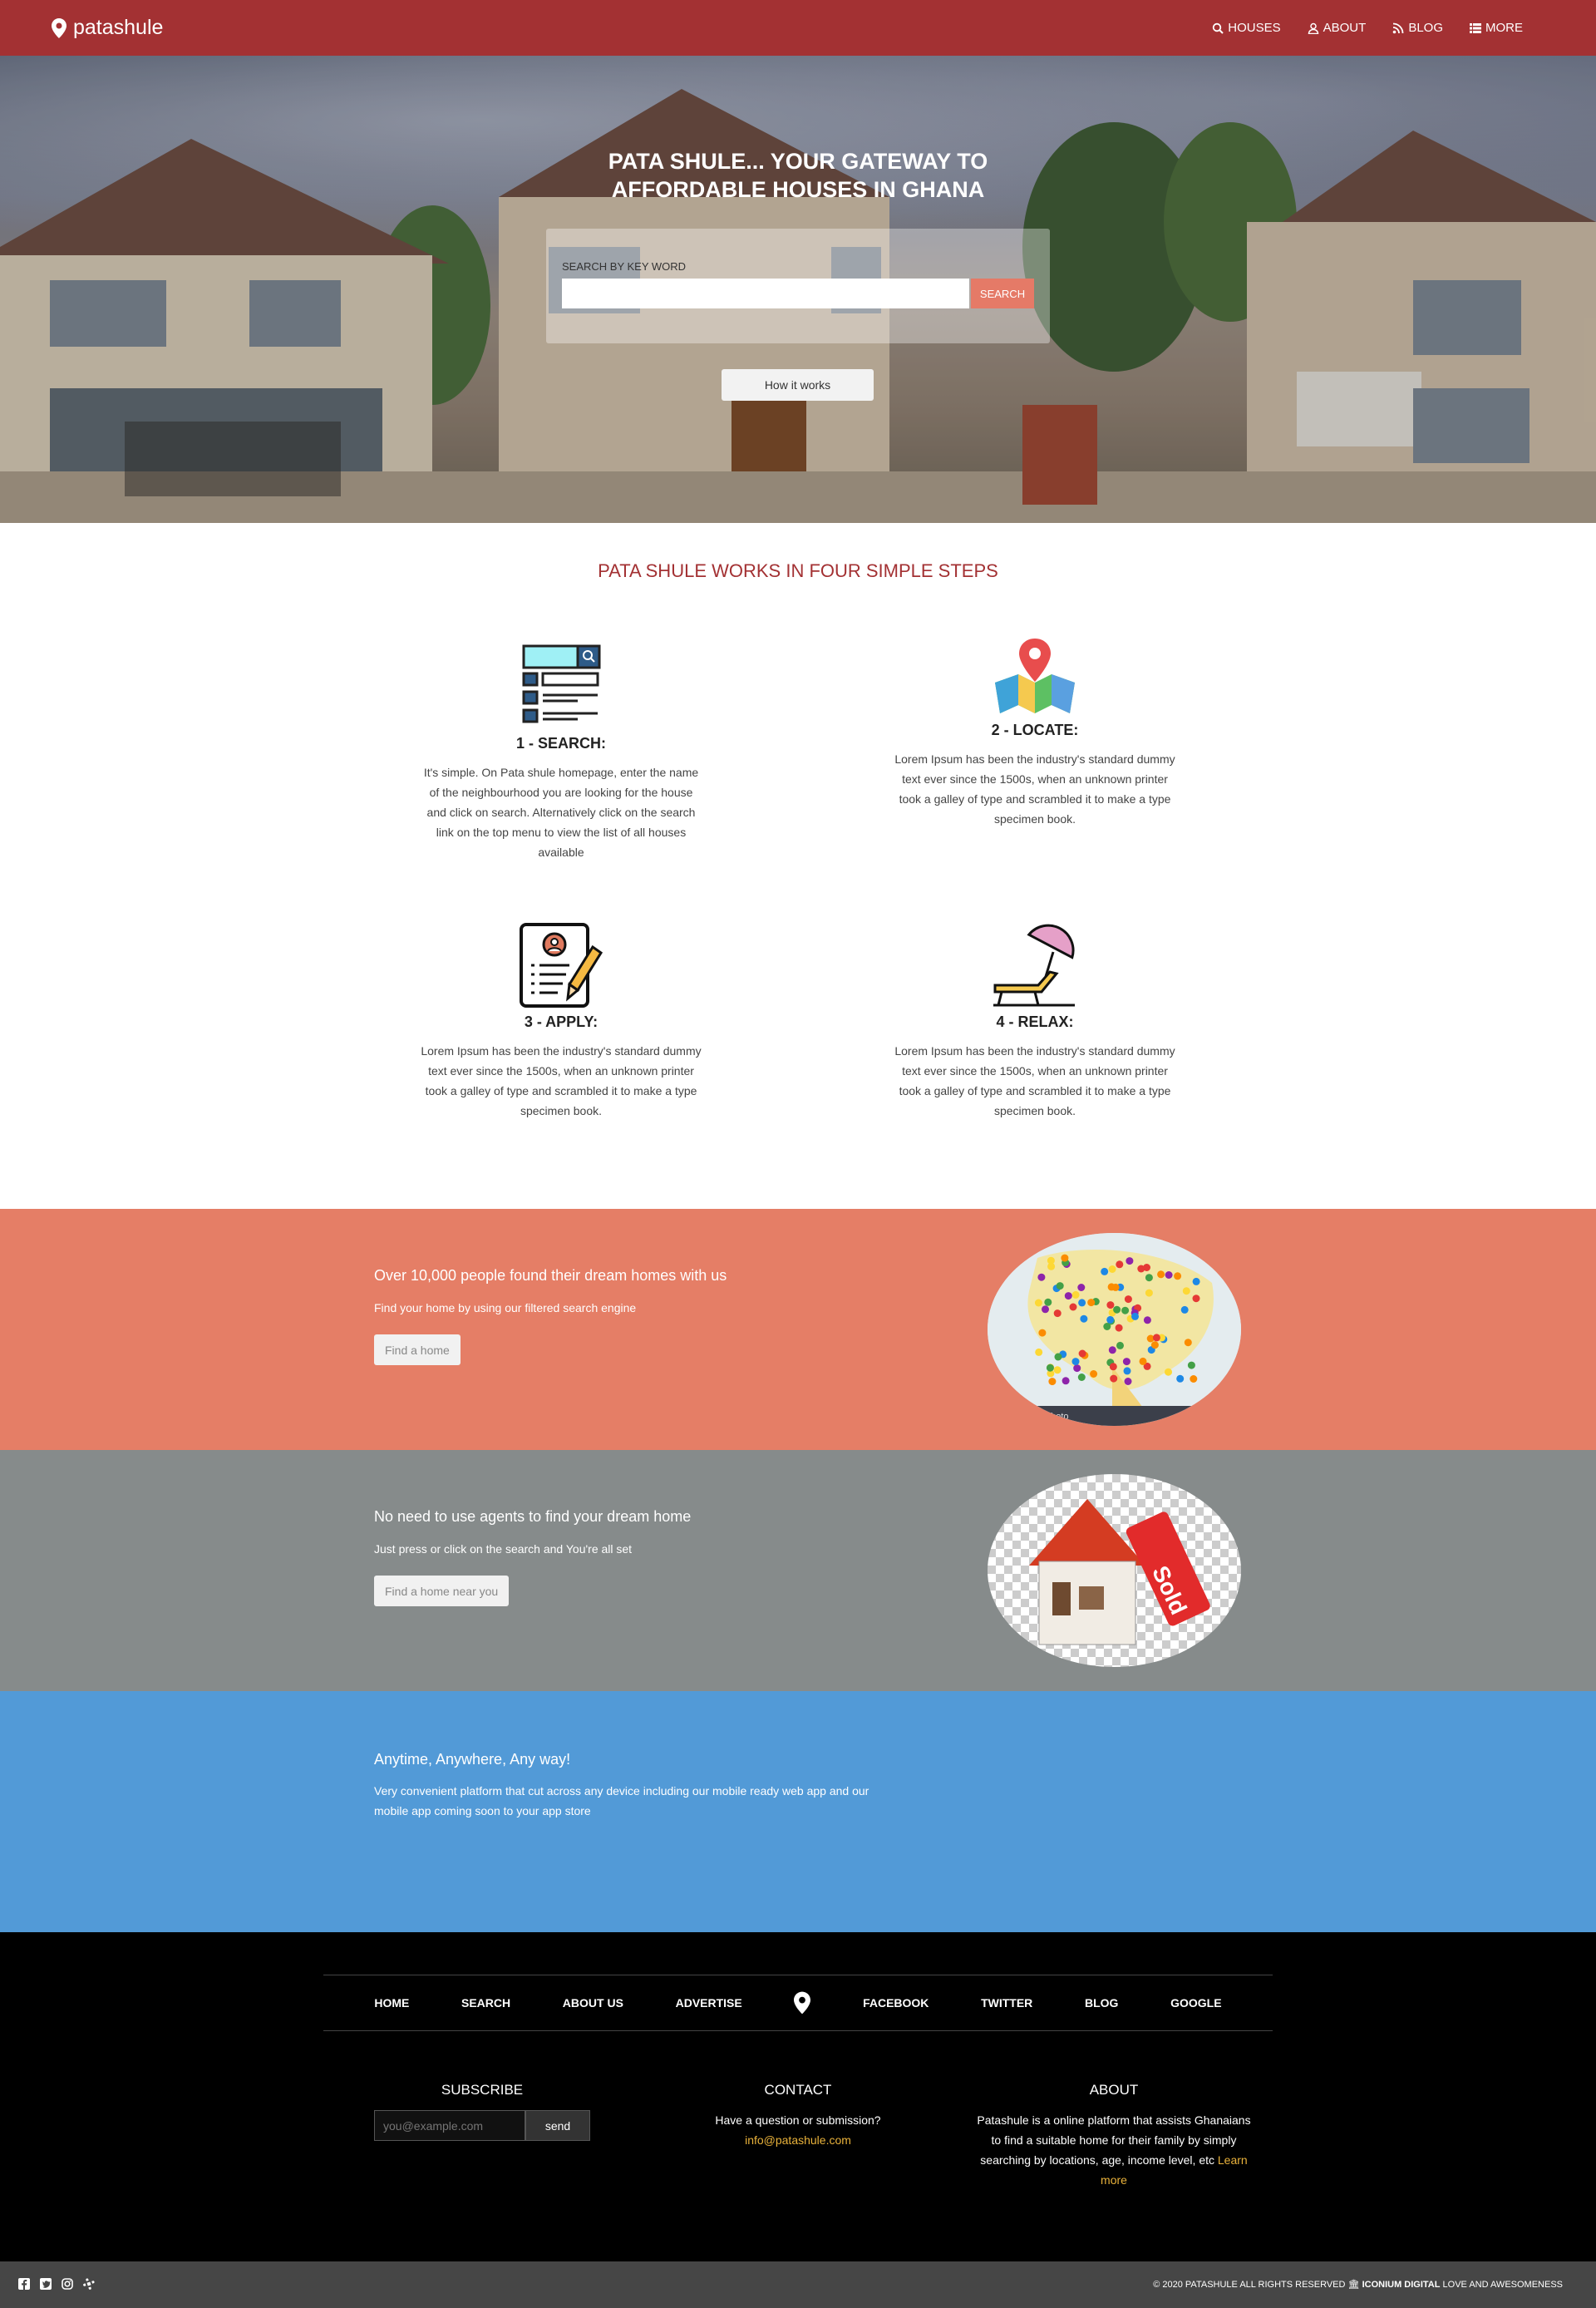 The height and width of the screenshot is (2308, 1596). What do you see at coordinates (67, 2284) in the screenshot?
I see `instagram-icon` at bounding box center [67, 2284].